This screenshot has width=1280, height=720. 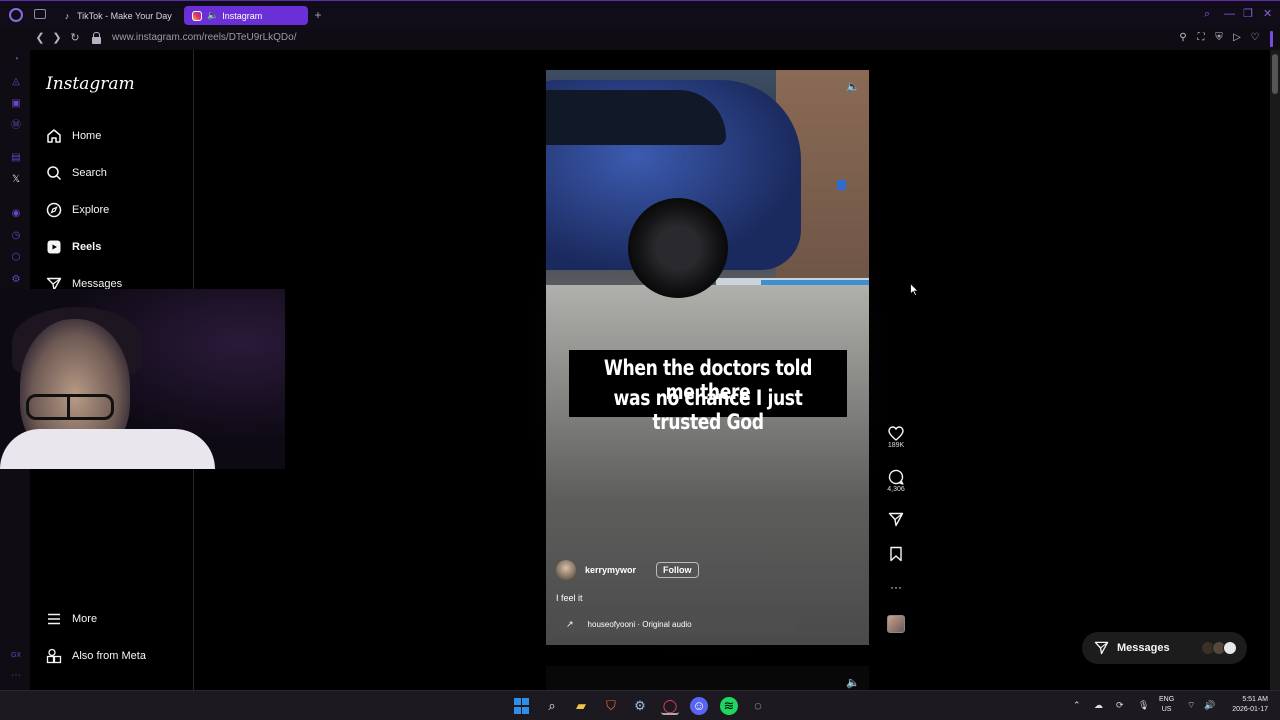 What do you see at coordinates (204, 37) in the screenshot?
I see `url-field: www.instagram.com/reels/DTeU9rLkQDo/` at bounding box center [204, 37].